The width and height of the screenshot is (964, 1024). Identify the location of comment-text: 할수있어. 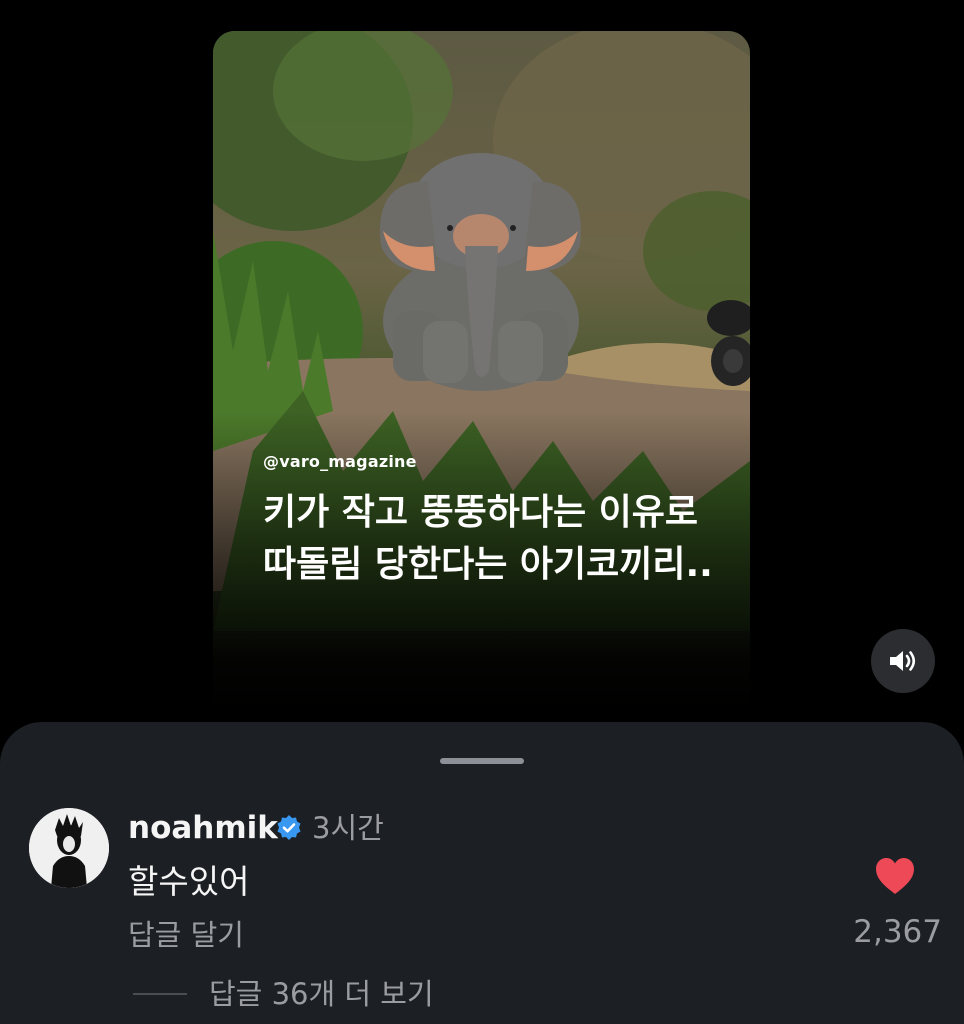
(189, 881).